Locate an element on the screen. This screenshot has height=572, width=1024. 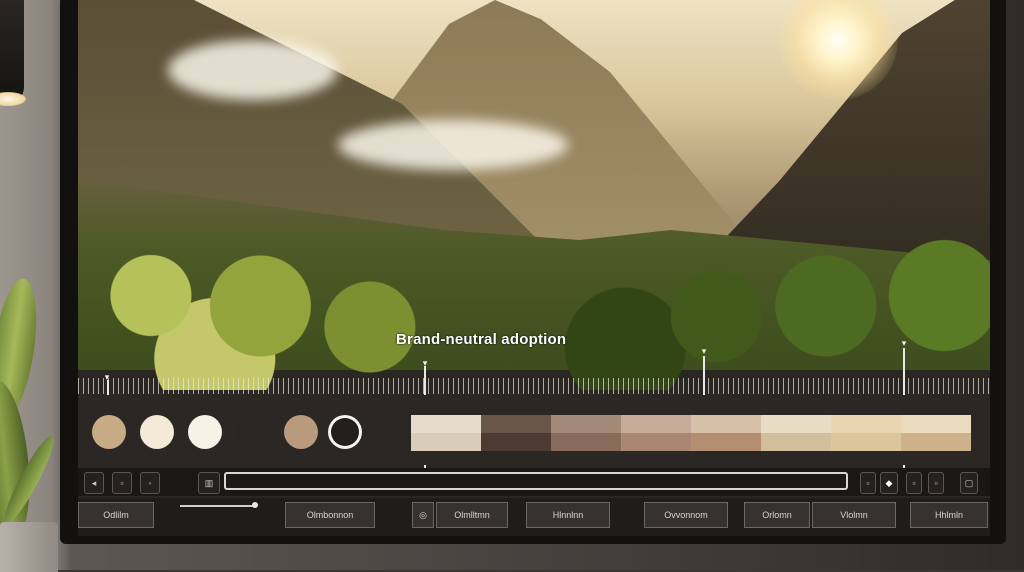
plant-pot is located at coordinates (29, 547).